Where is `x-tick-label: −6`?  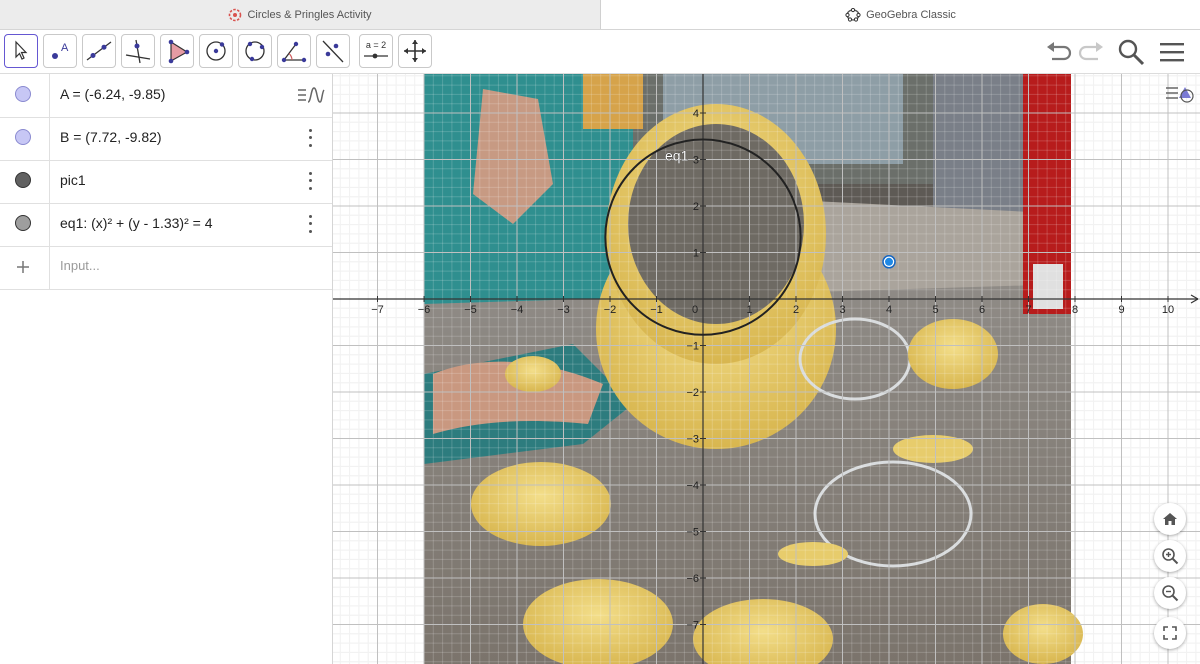
x-tick-label: −6 is located at coordinates (424, 310).